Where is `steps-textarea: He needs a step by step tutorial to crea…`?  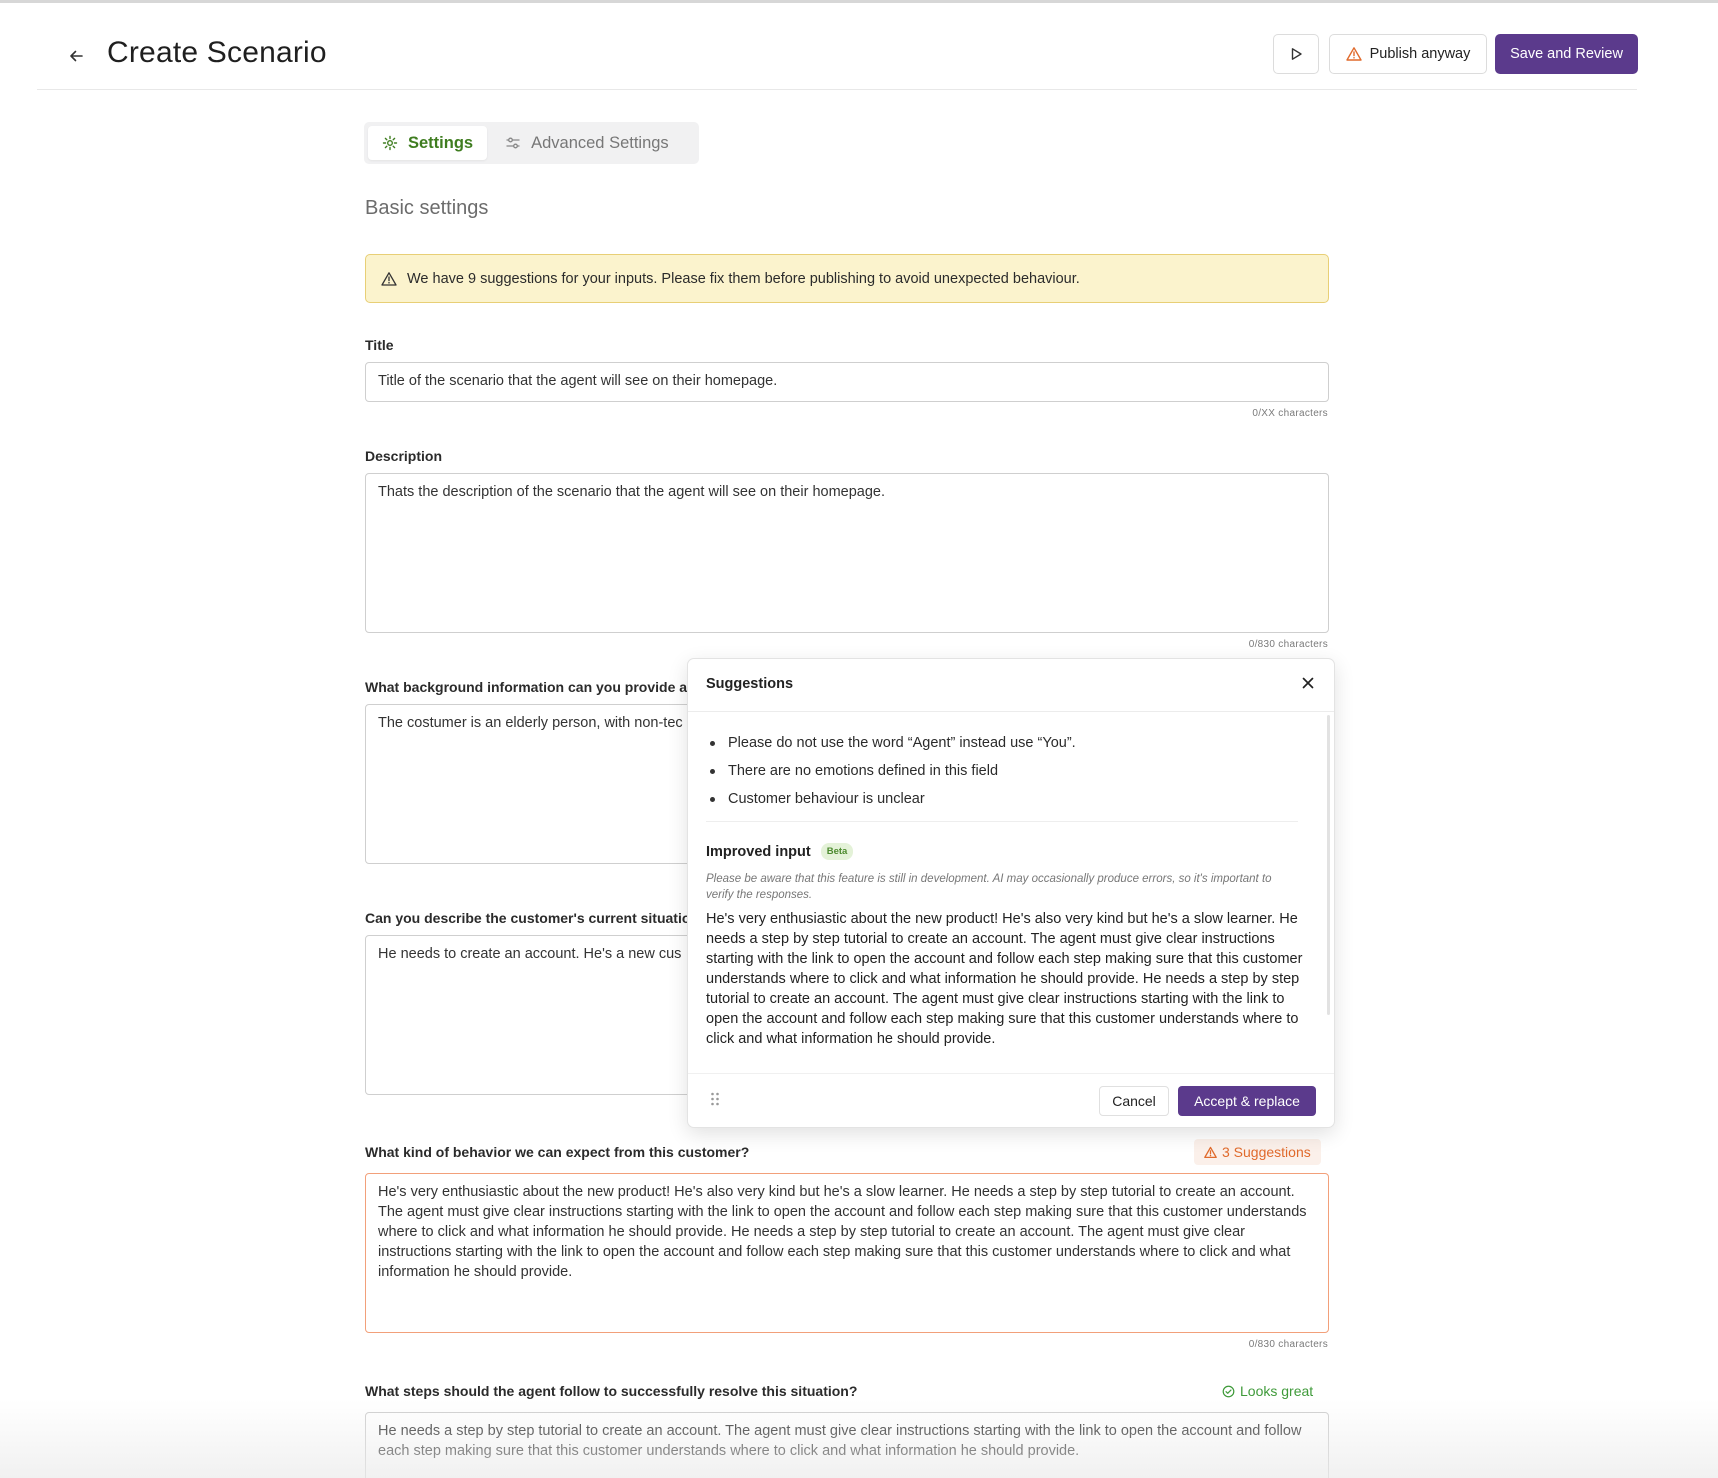
steps-textarea: He needs a step by step tutorial to crea… is located at coordinates (847, 1445).